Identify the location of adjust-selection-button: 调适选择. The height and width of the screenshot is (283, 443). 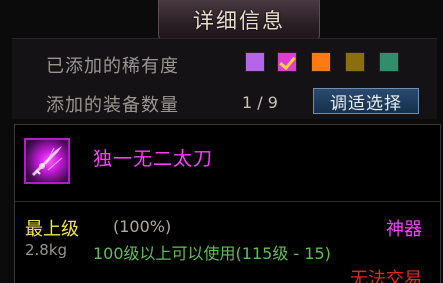
(366, 101).